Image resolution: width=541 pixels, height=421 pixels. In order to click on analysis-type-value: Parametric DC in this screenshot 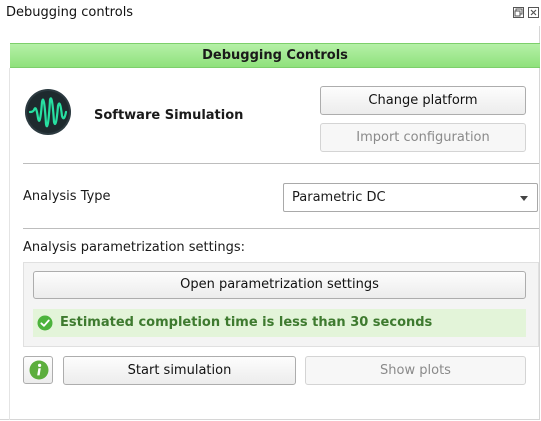, I will do `click(339, 197)`.